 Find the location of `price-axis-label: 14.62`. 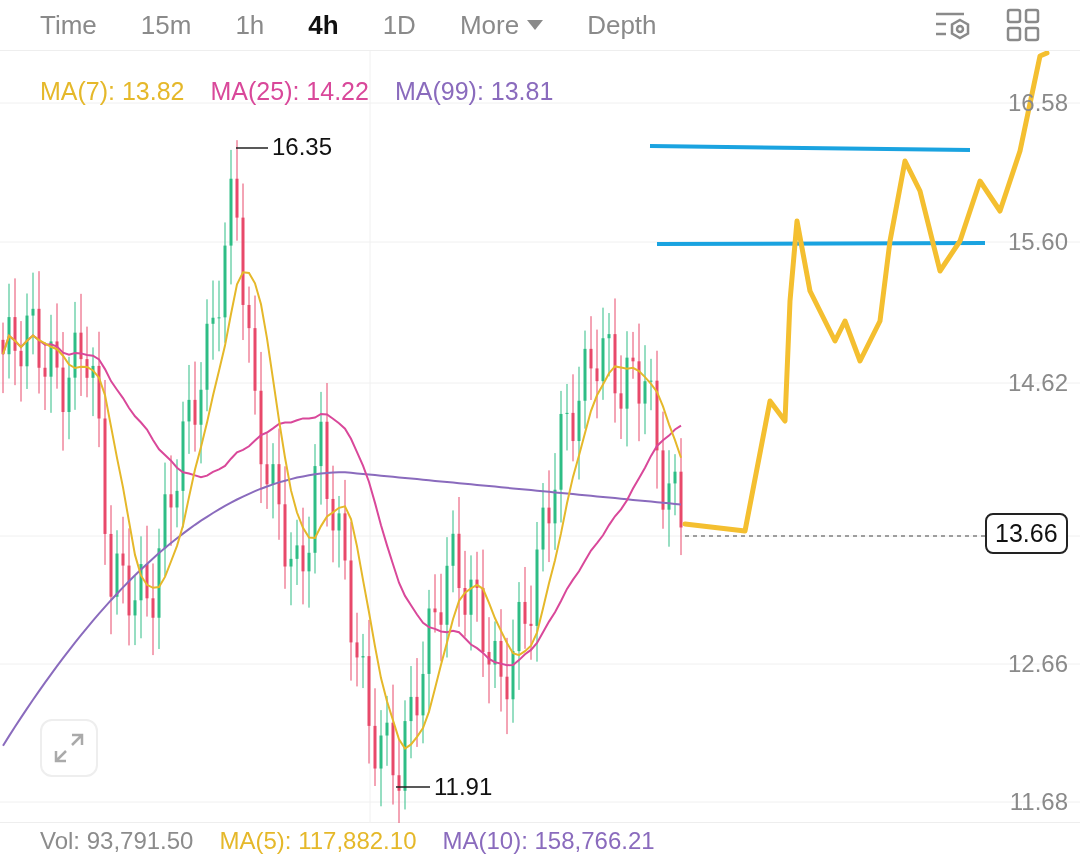

price-axis-label: 14.62 is located at coordinates (1037, 383).